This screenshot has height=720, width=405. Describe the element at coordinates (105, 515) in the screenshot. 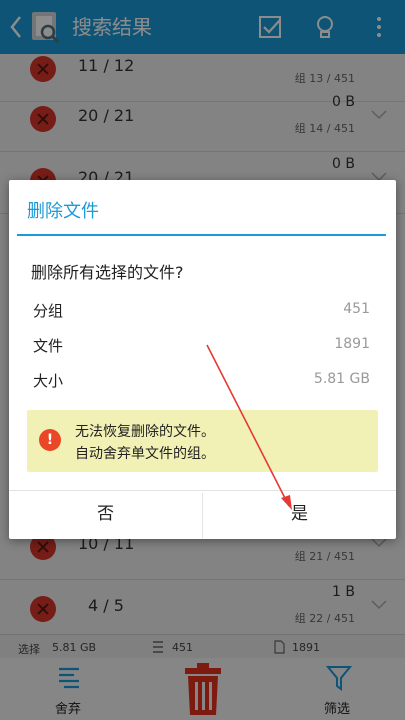

I see `no-button: 否` at that location.